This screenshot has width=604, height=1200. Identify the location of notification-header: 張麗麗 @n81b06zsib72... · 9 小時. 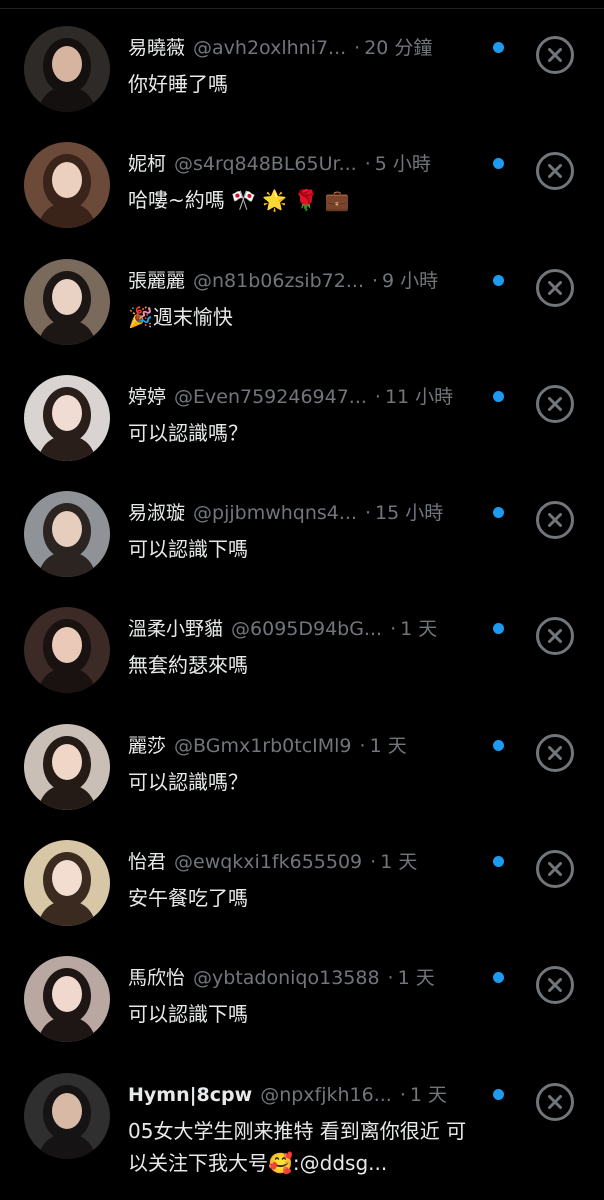
(303, 280).